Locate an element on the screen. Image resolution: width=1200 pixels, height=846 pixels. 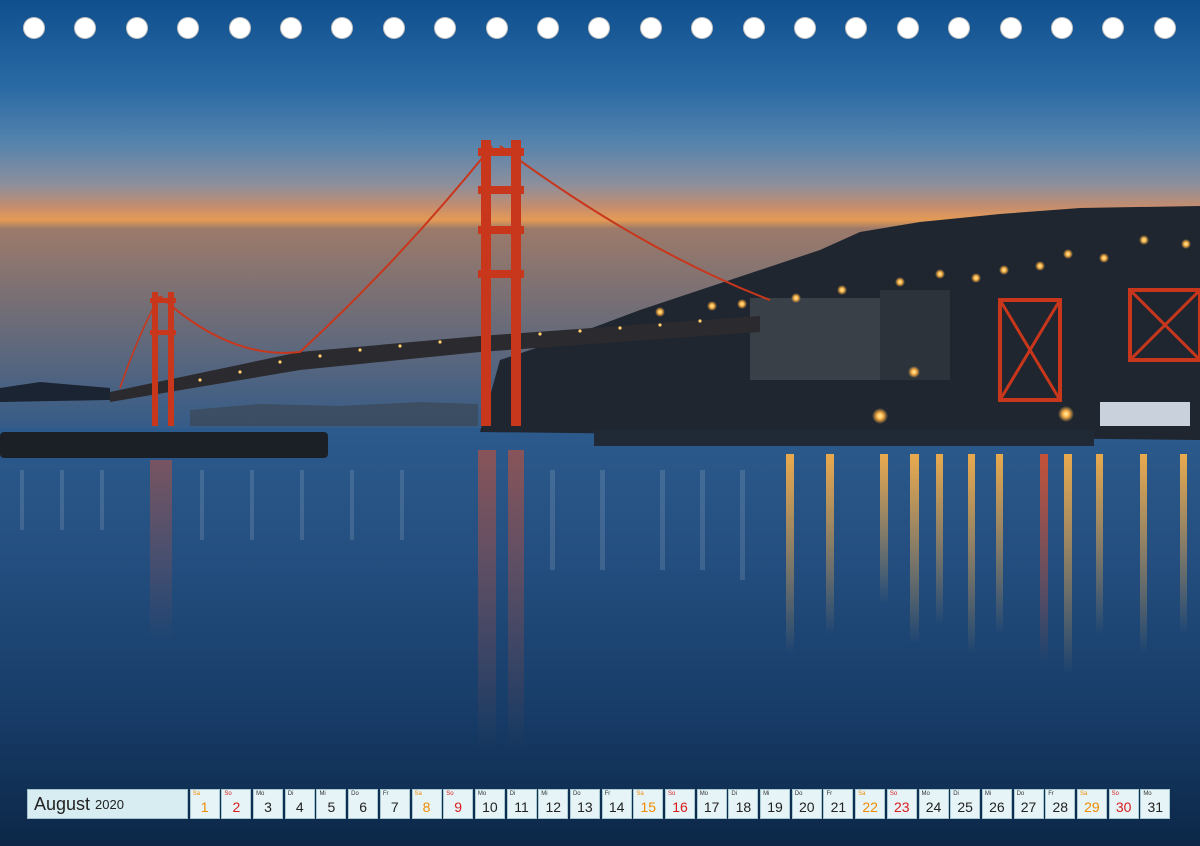
day-number: 26 is located at coordinates (997, 807).